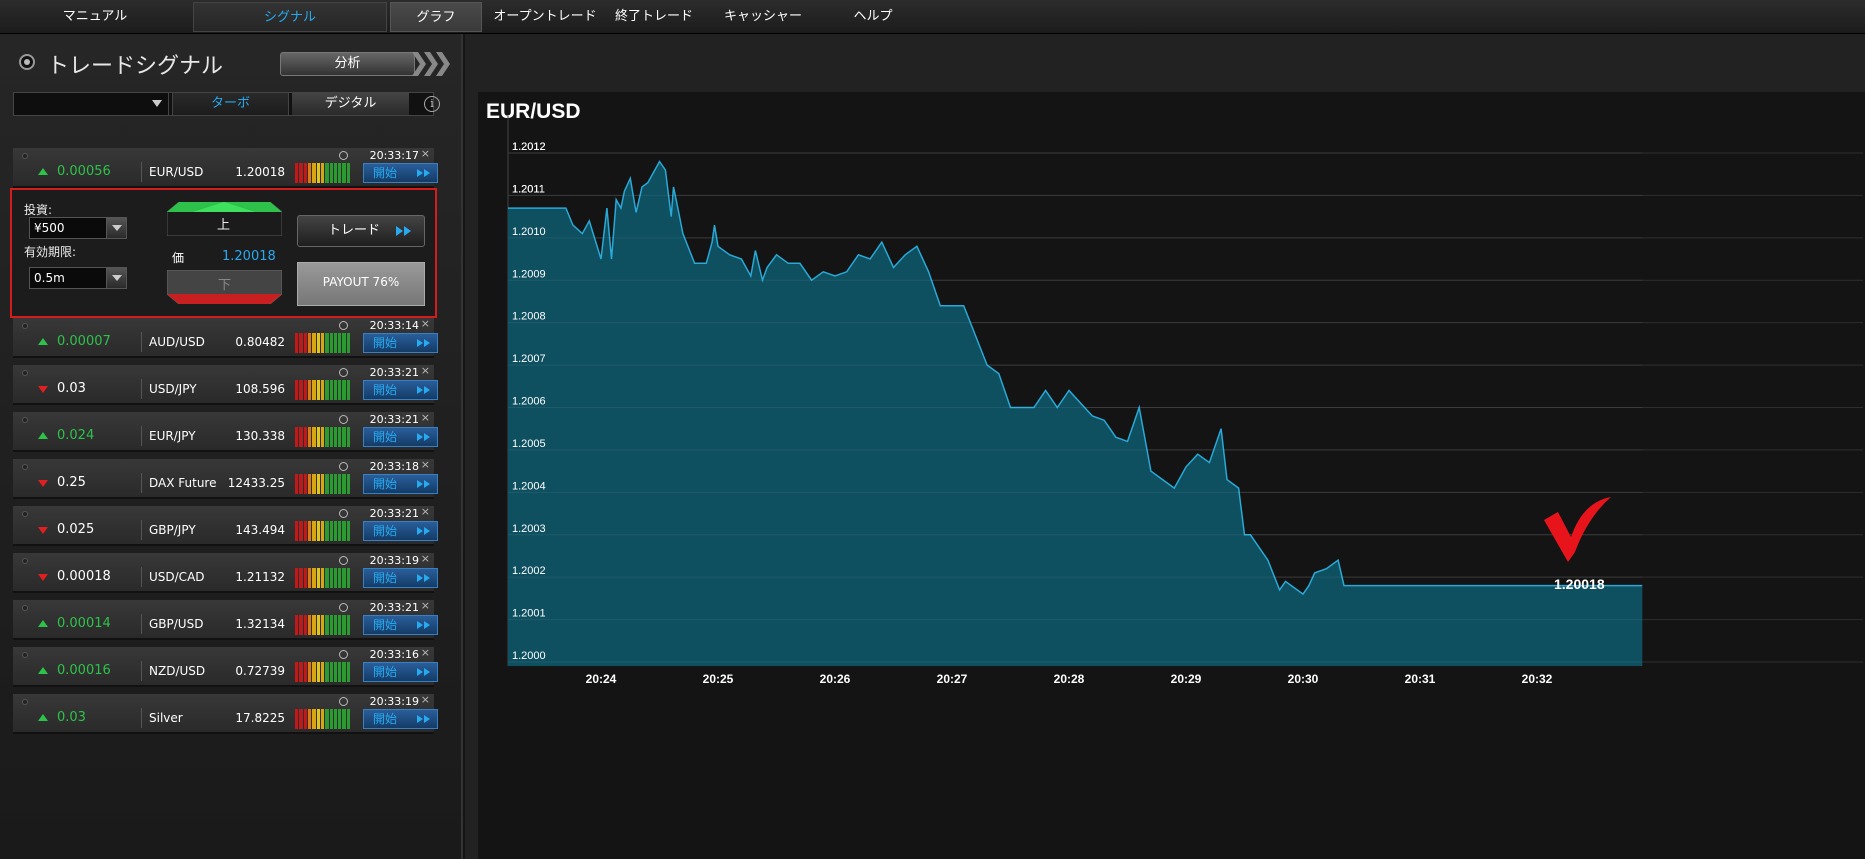  Describe the element at coordinates (225, 572) in the screenshot. I see `signal-row: 20:33:19 × 0.00018 USD/CAD 1.21132 開始` at that location.